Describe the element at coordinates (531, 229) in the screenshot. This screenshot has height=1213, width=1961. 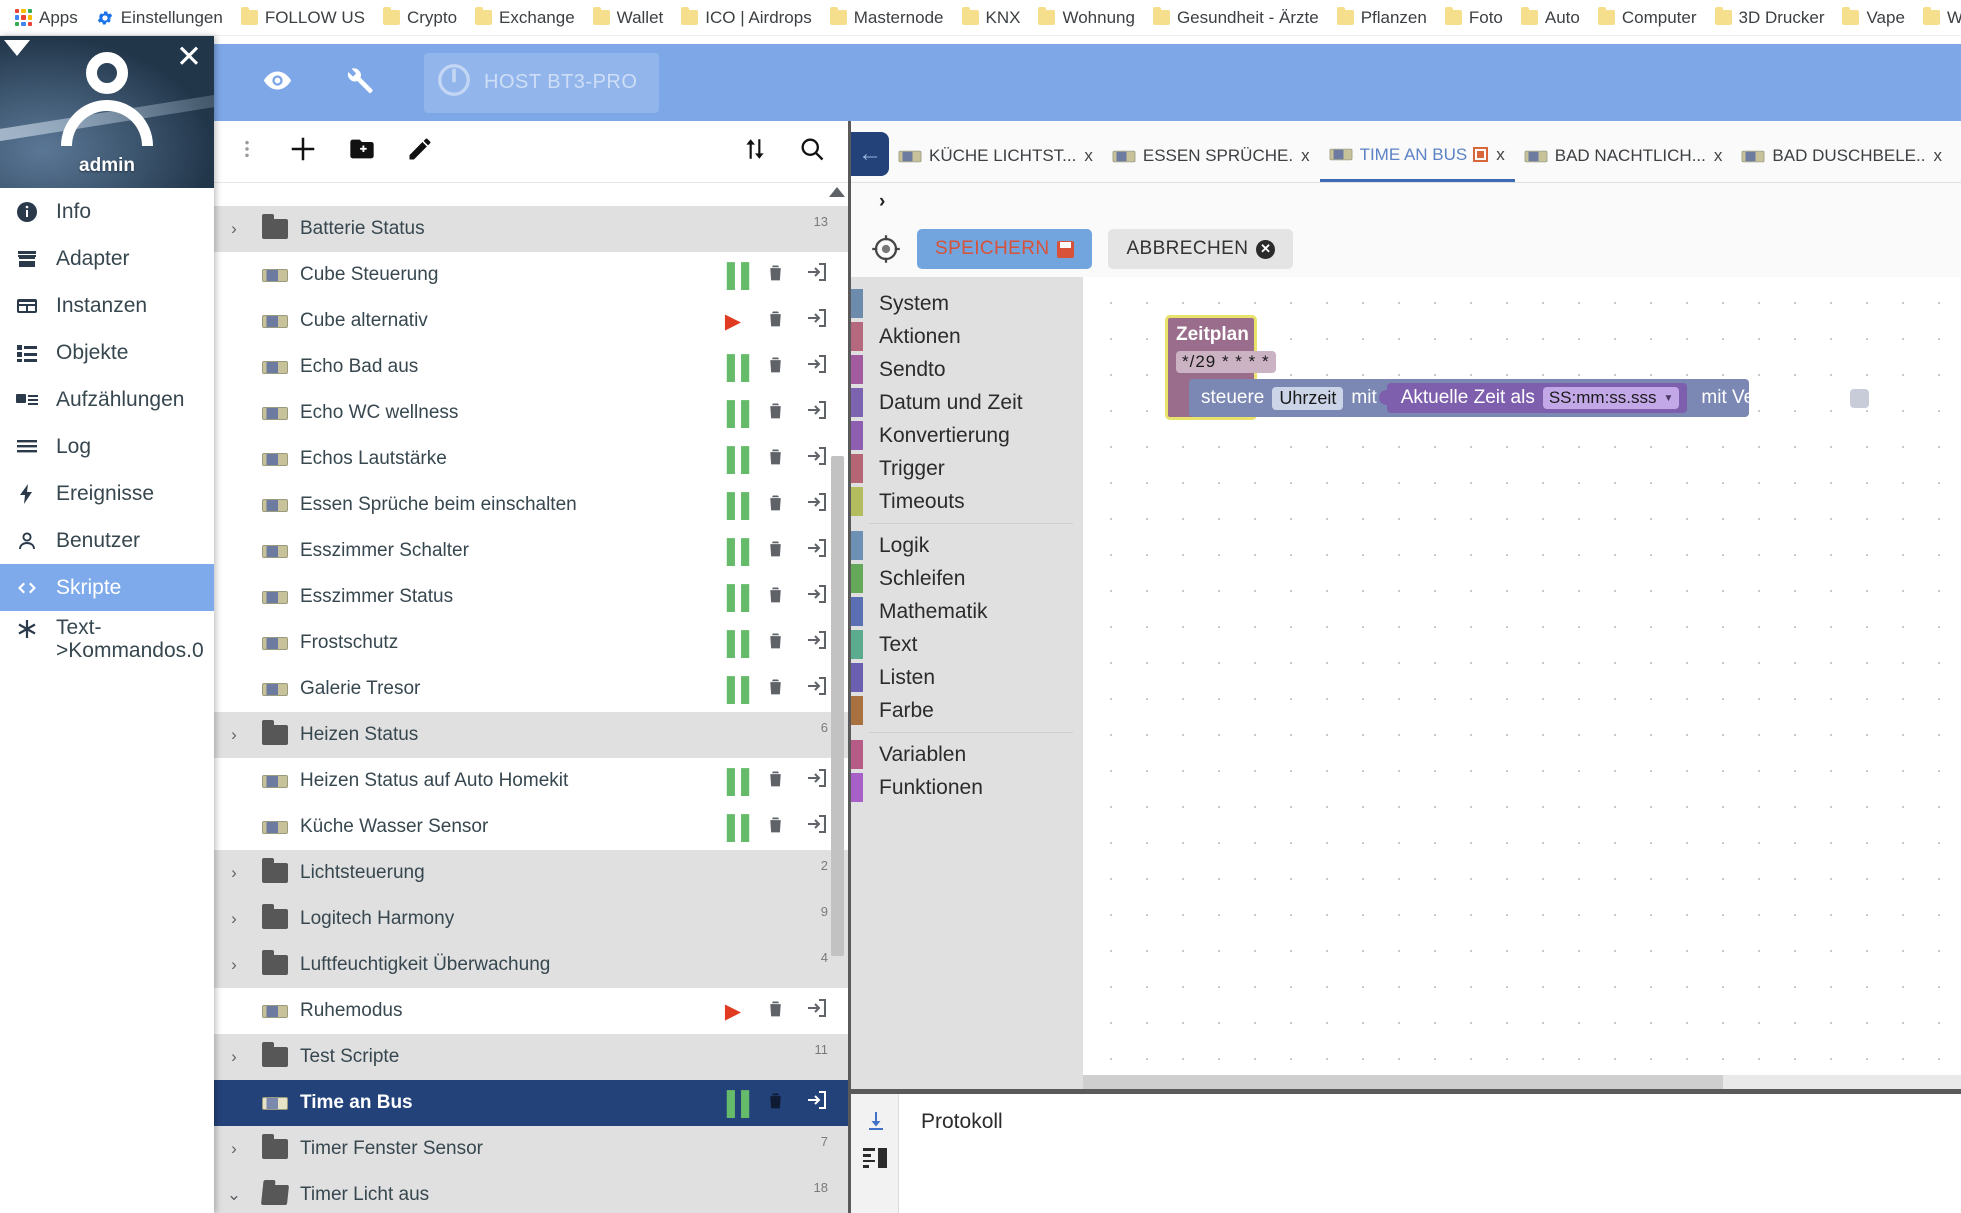
I see `folder-row: › Batterie Status 13` at that location.